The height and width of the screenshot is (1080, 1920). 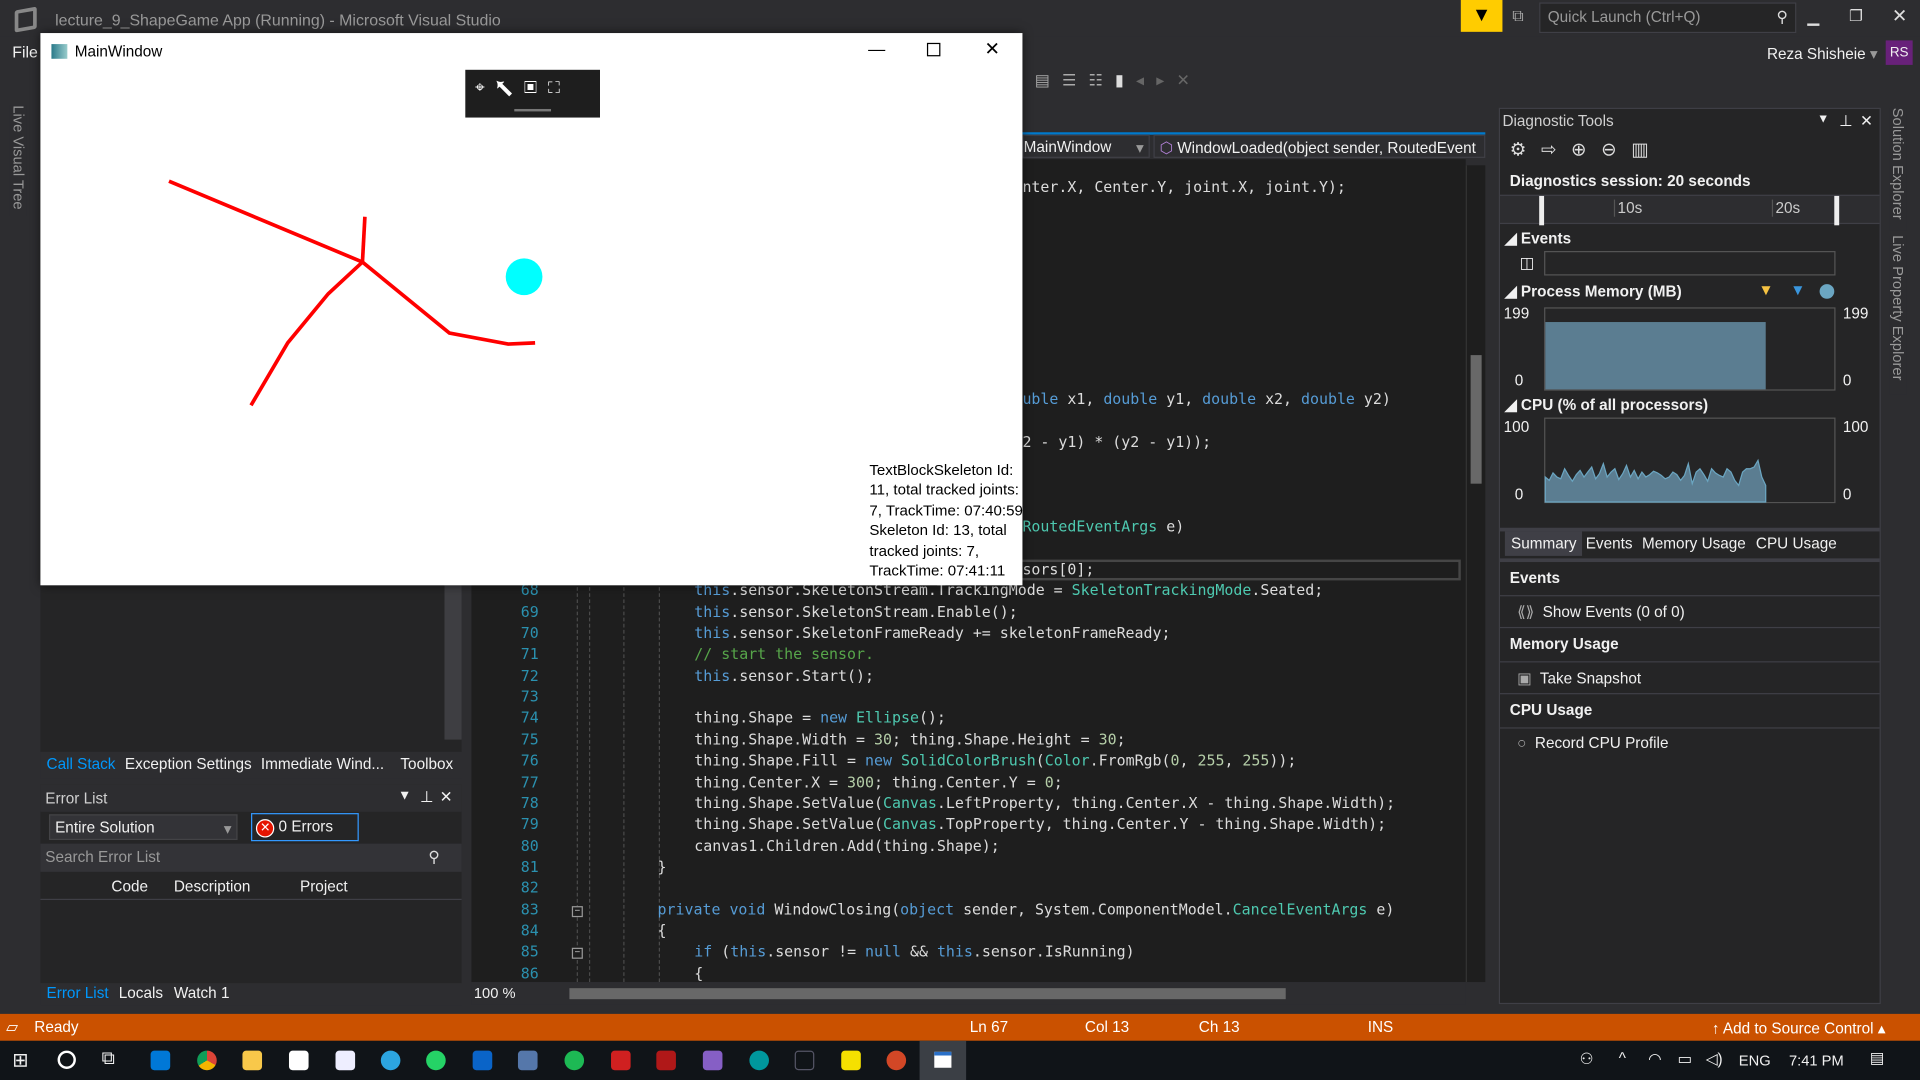 What do you see at coordinates (851, 1060) in the screenshot?
I see `sticky-notes-icon` at bounding box center [851, 1060].